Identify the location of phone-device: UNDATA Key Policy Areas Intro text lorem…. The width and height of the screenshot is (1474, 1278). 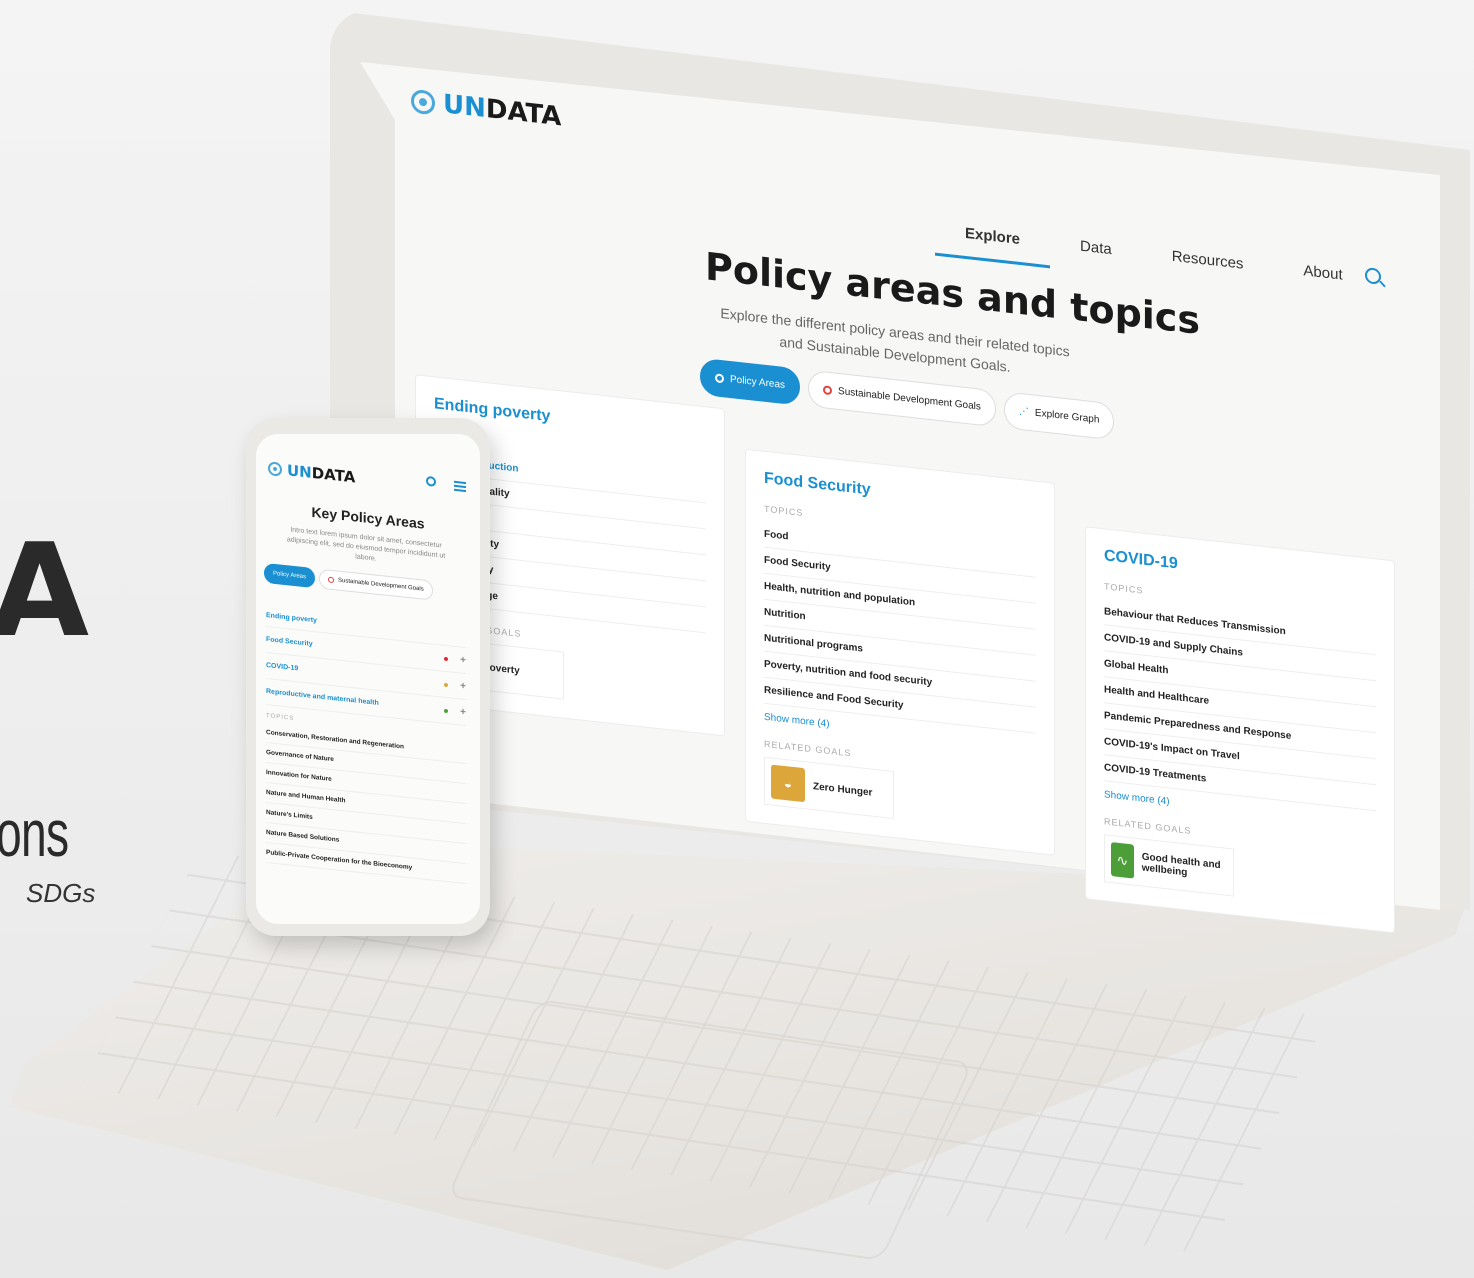
(368, 677).